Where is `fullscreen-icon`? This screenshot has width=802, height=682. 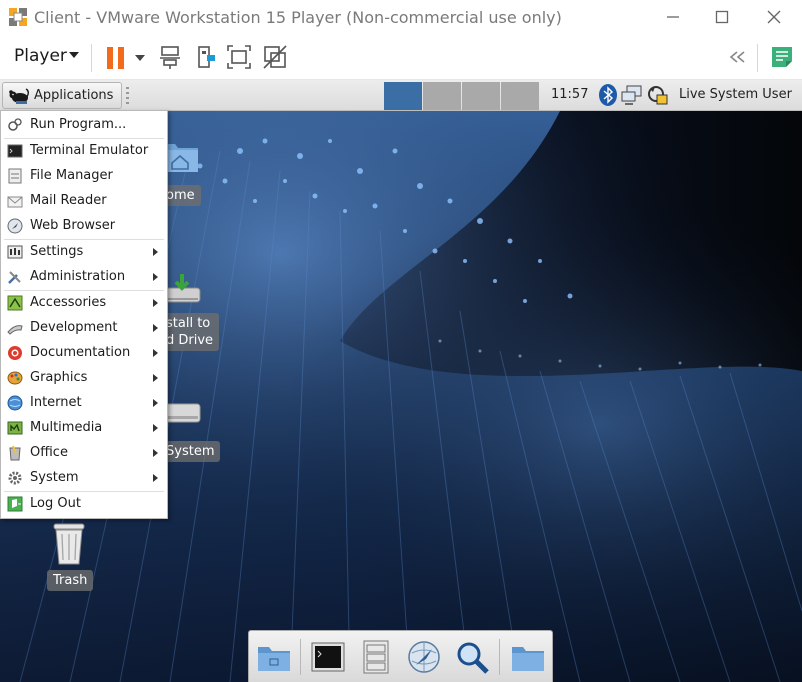
fullscreen-icon is located at coordinates (239, 57).